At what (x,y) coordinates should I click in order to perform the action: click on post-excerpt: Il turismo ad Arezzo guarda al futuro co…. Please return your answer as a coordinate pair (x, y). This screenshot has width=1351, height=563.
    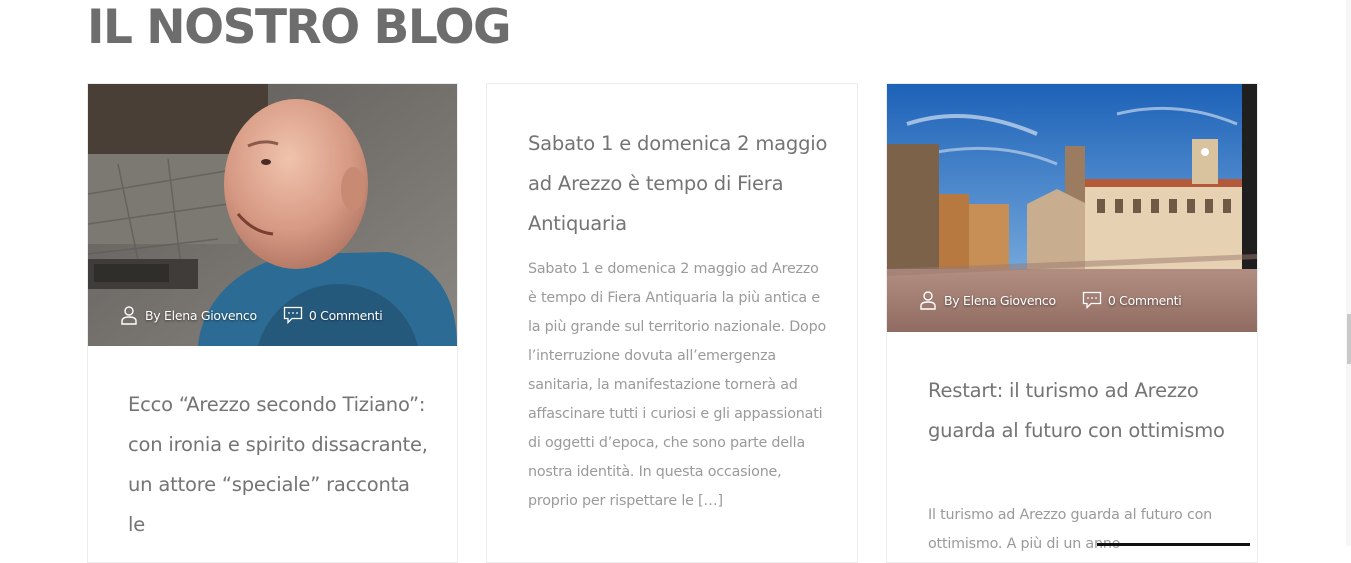
    Looking at the image, I should click on (1070, 529).